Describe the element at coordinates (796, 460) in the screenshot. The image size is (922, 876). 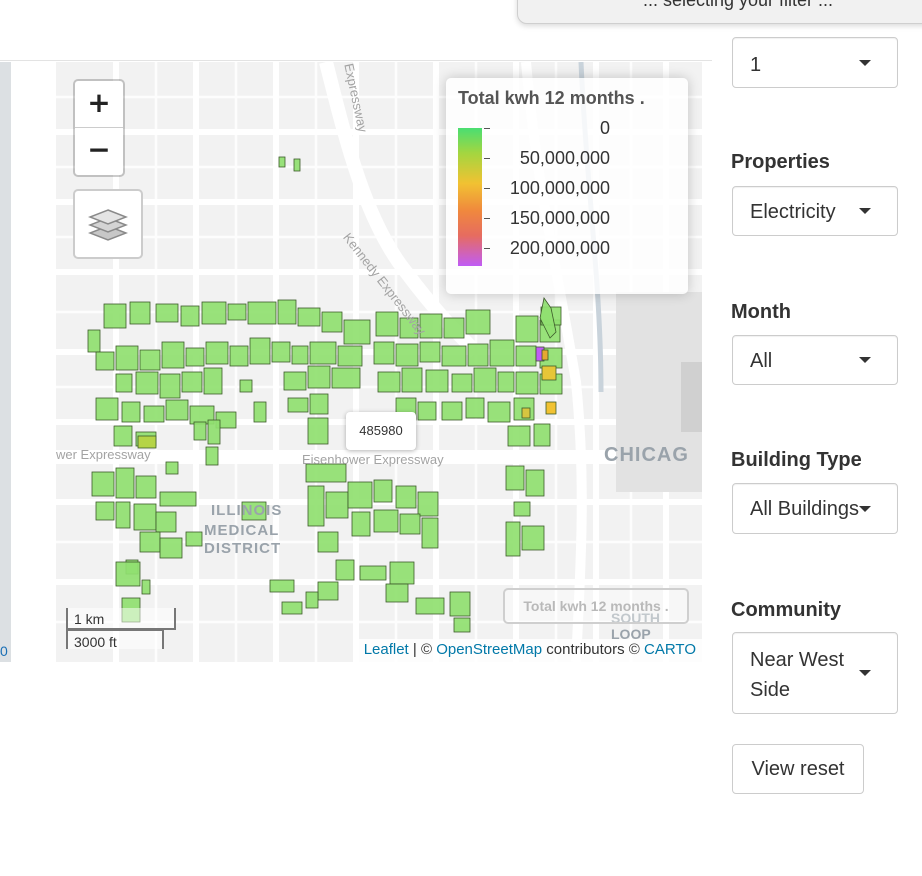
I see `building-type-label: Building Type` at that location.